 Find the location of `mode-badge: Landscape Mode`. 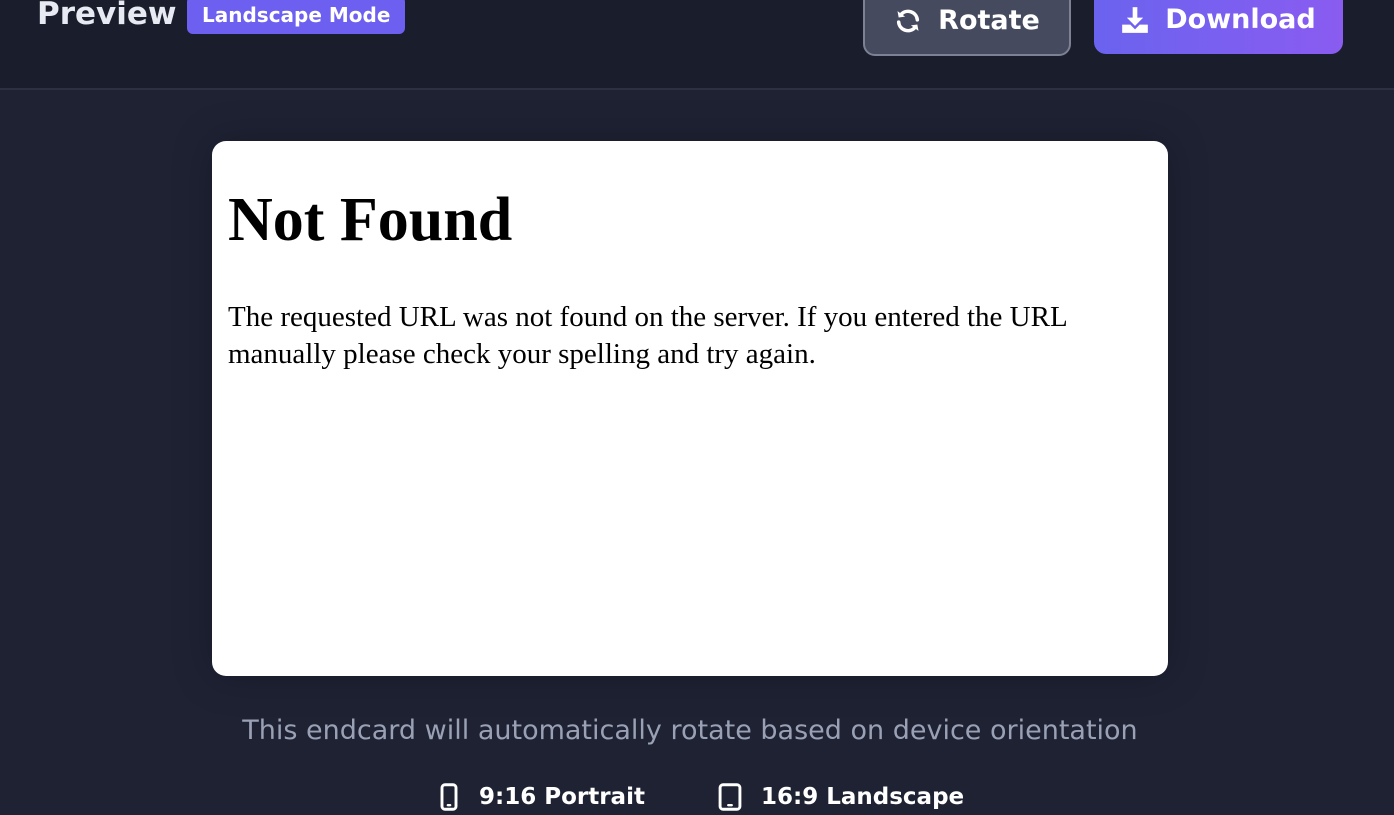

mode-badge: Landscape Mode is located at coordinates (296, 17).